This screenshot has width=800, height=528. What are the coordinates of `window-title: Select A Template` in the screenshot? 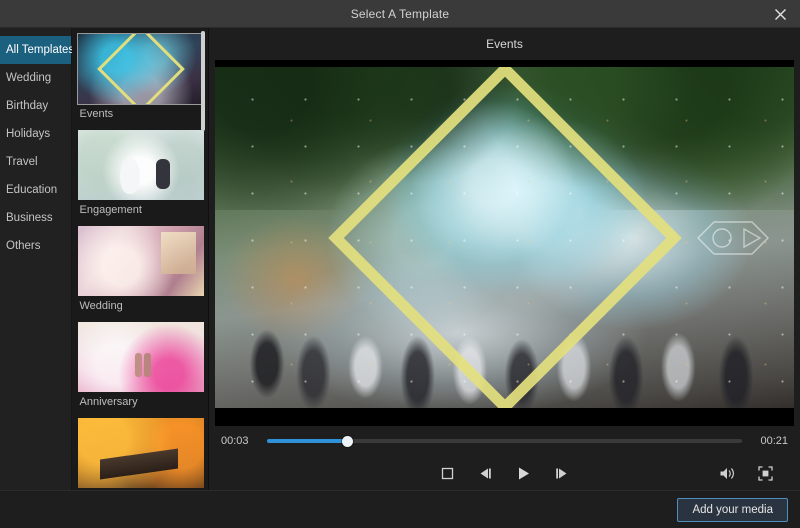 It's located at (400, 13).